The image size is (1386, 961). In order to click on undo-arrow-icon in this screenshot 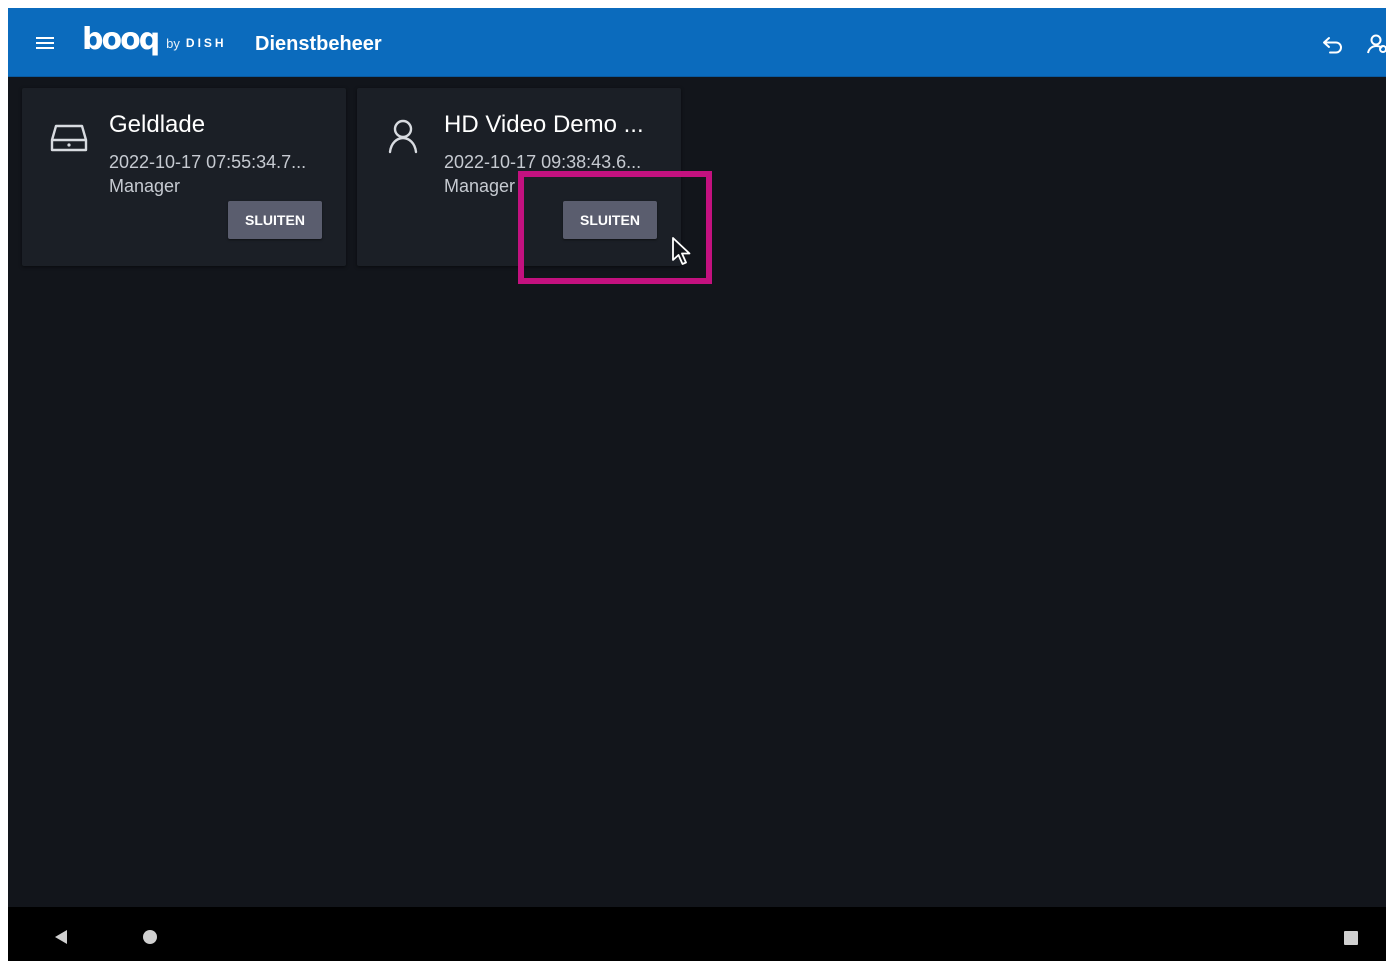, I will do `click(1333, 44)`.